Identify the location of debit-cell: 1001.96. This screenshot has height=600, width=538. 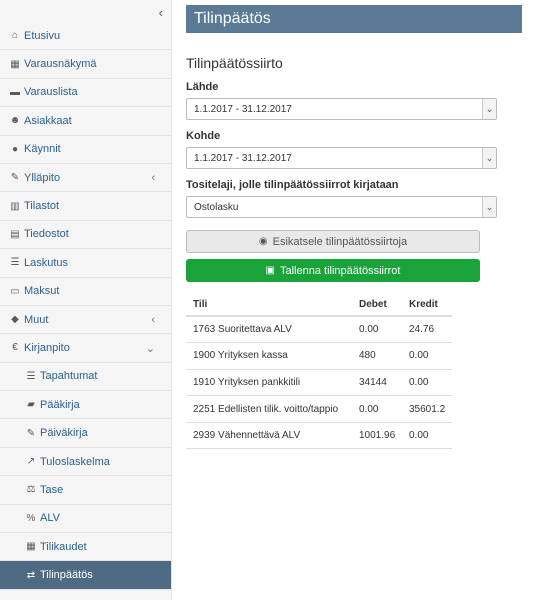
(377, 436).